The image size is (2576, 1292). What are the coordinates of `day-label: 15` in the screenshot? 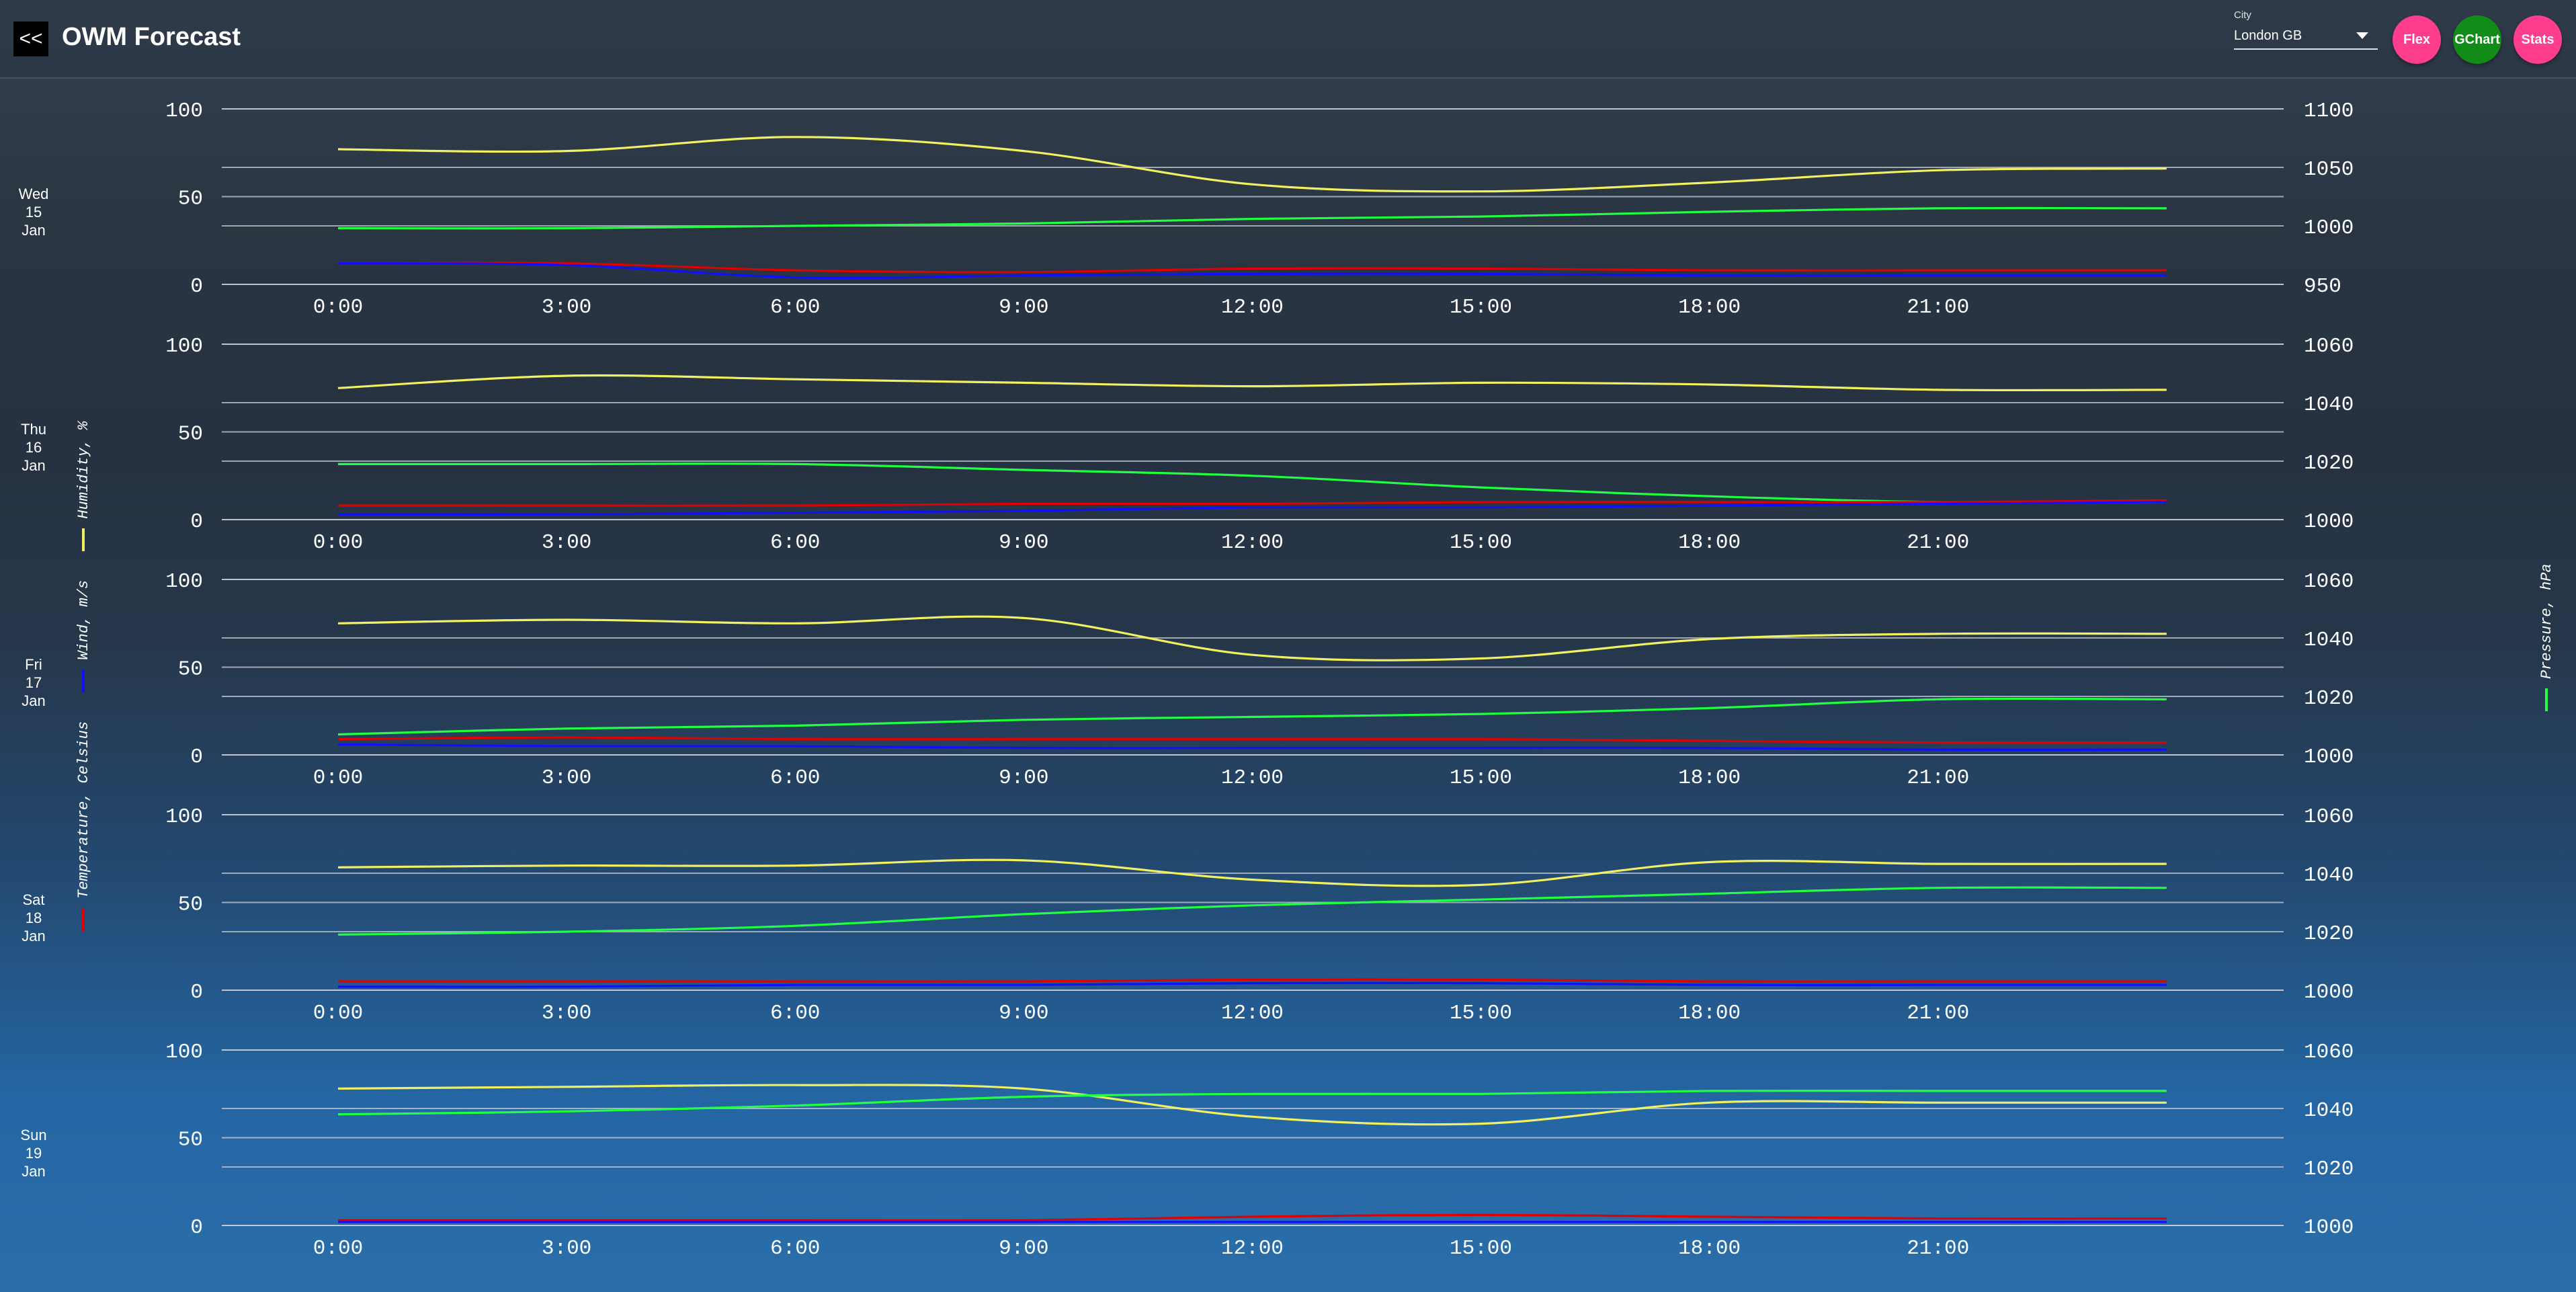 It's located at (34, 212).